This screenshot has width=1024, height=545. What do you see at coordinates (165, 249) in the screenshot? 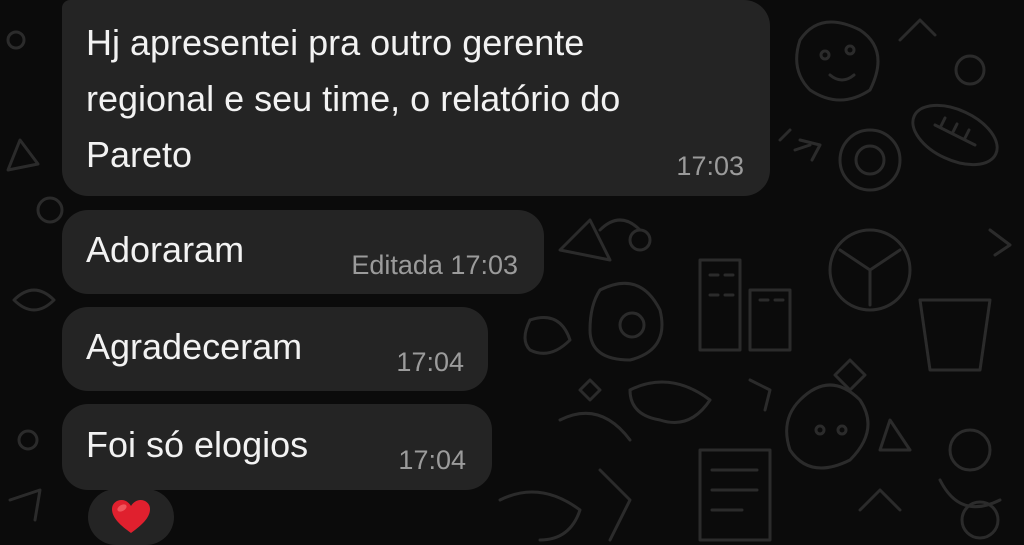
I see `message-text: Adoraram` at bounding box center [165, 249].